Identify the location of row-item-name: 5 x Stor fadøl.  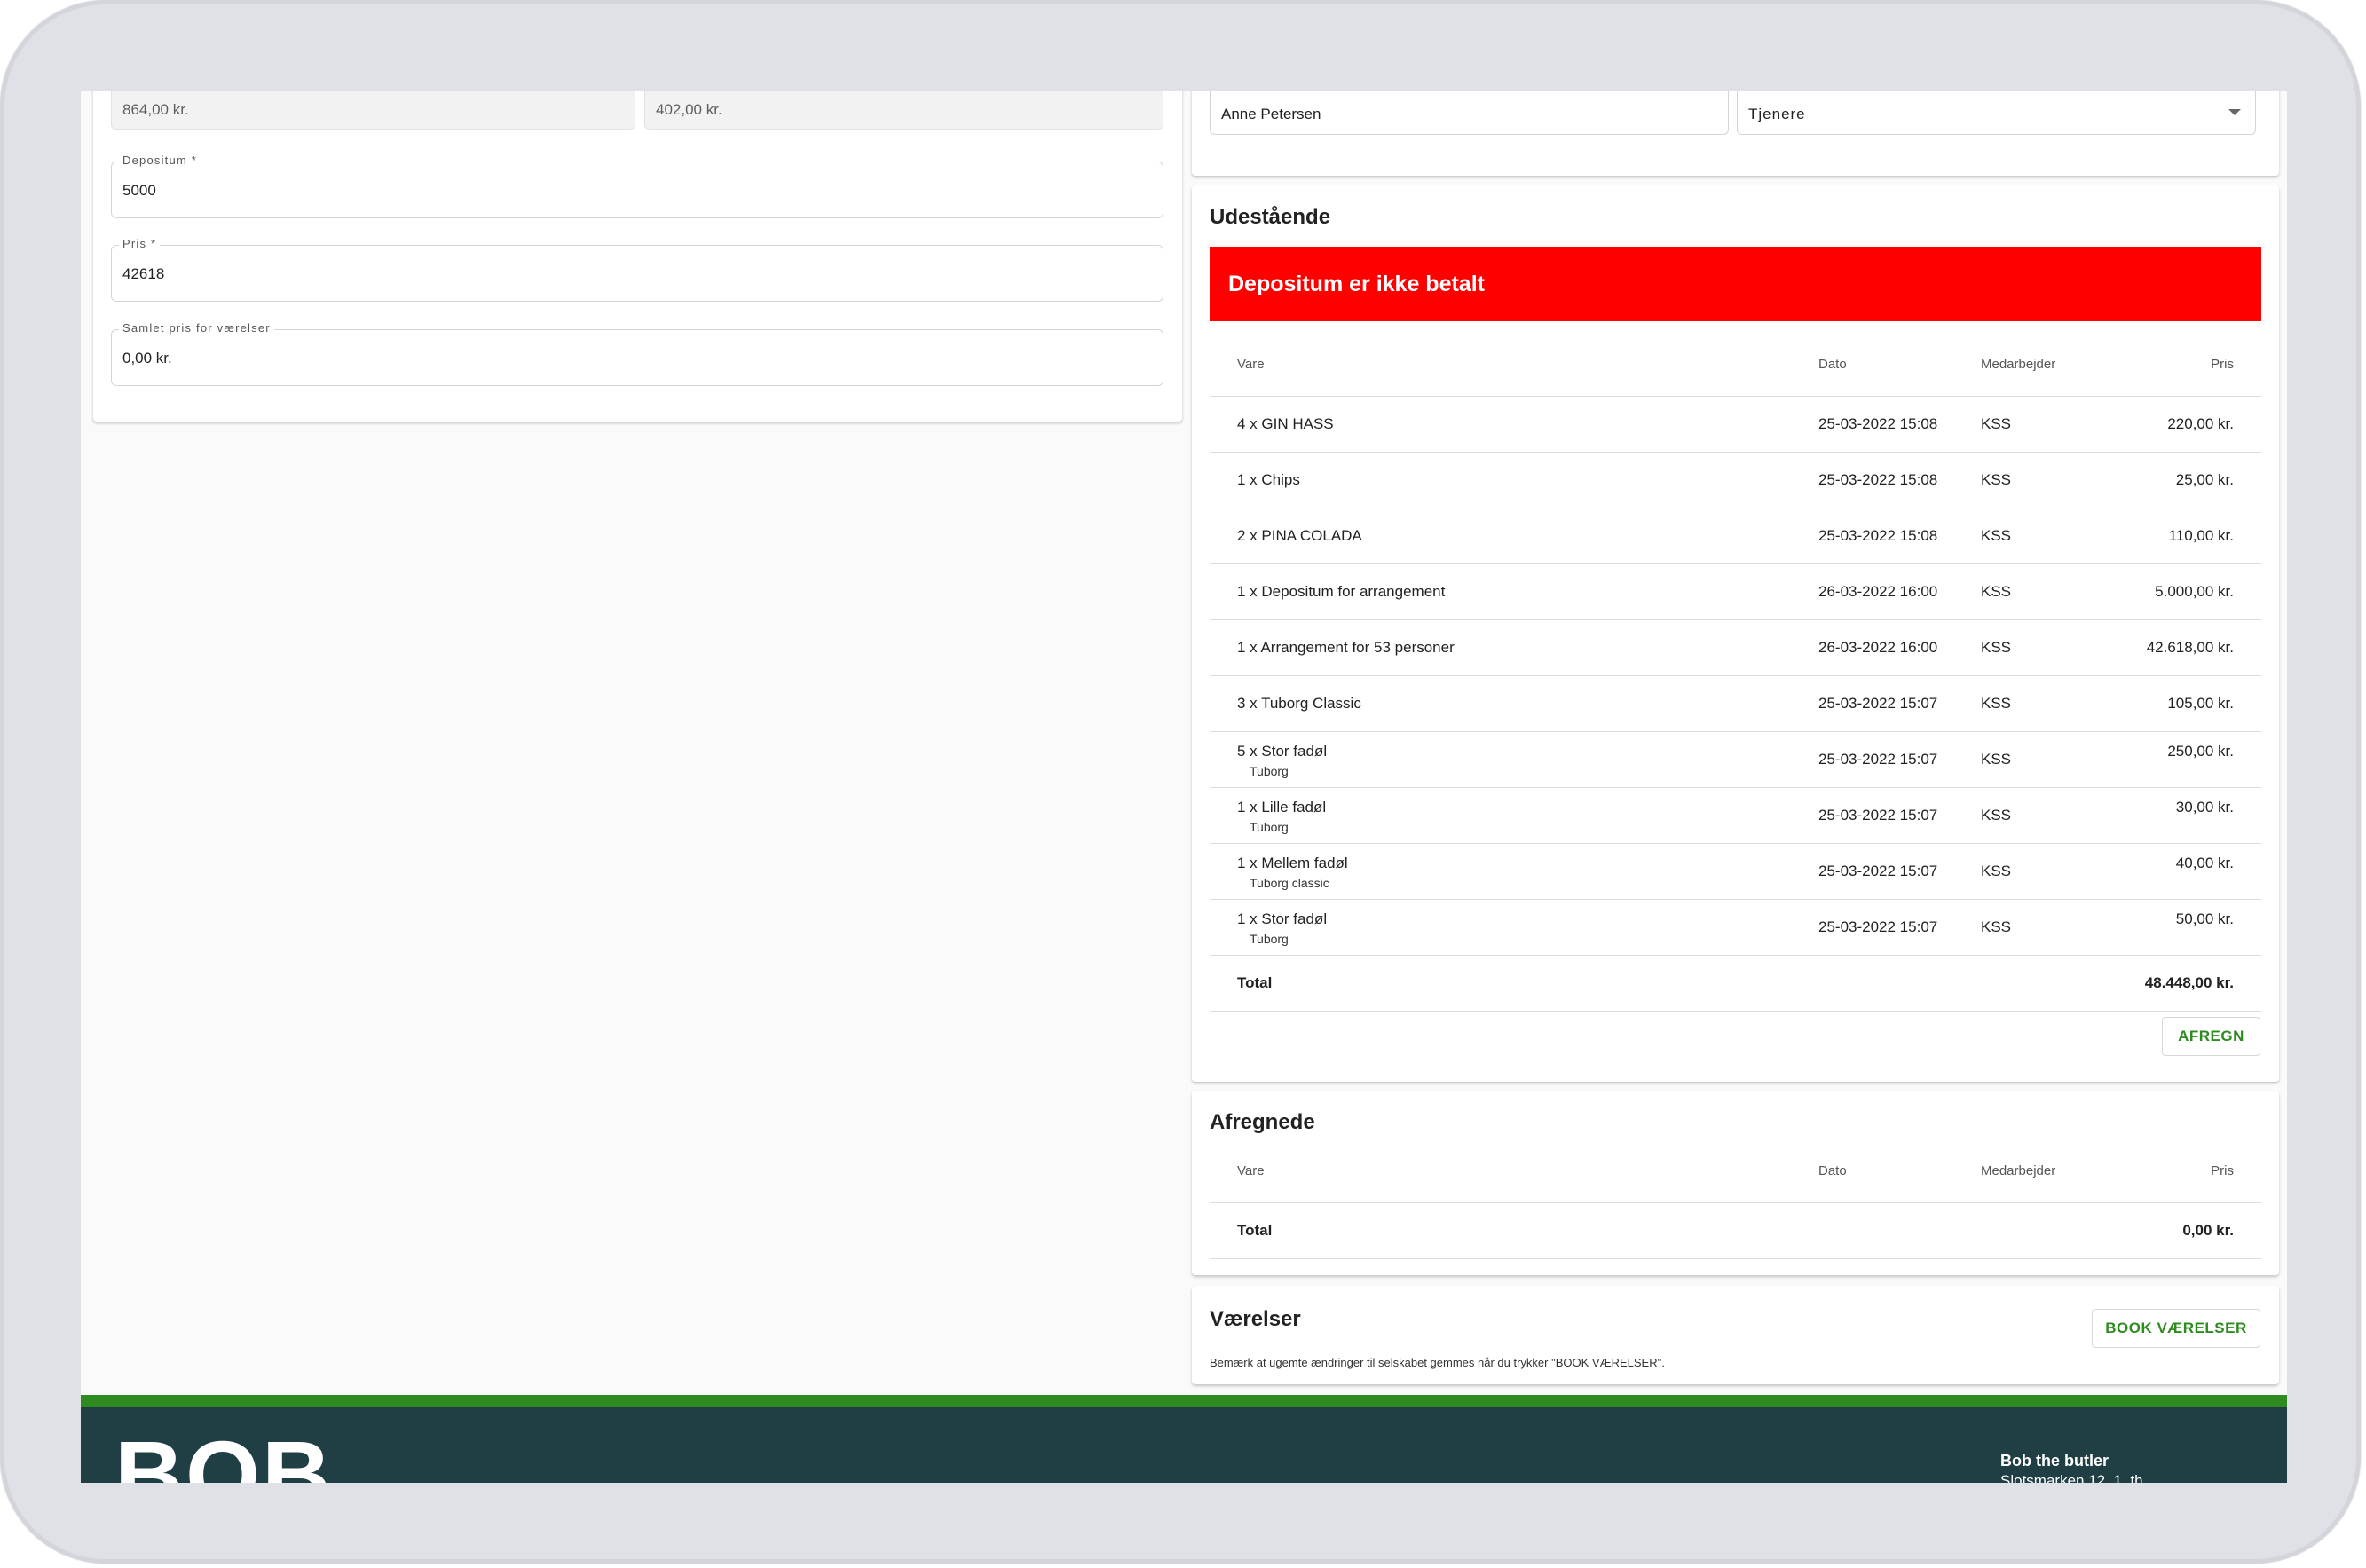
(1282, 752).